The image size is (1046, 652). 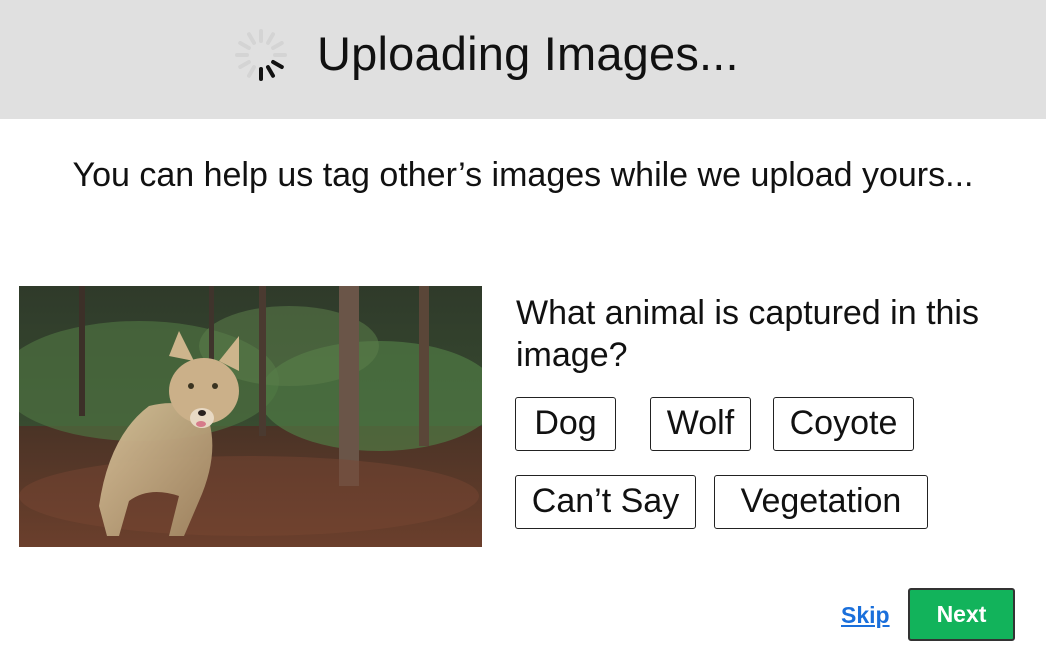 What do you see at coordinates (843, 424) in the screenshot?
I see `option-coyote-button: Coyote` at bounding box center [843, 424].